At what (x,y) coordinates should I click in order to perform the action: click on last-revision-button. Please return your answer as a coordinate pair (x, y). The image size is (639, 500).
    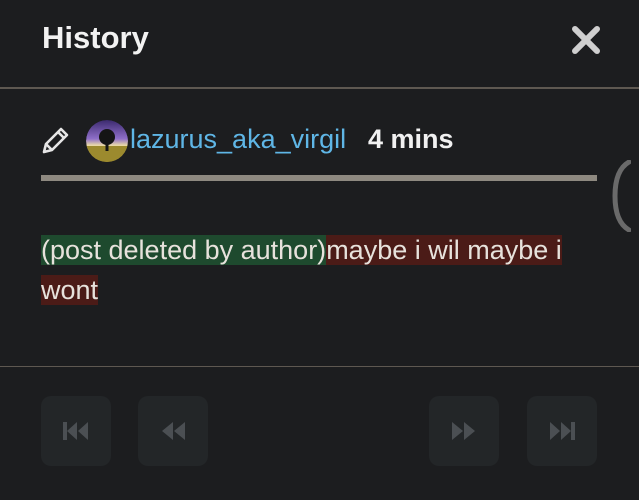
    Looking at the image, I should click on (562, 431).